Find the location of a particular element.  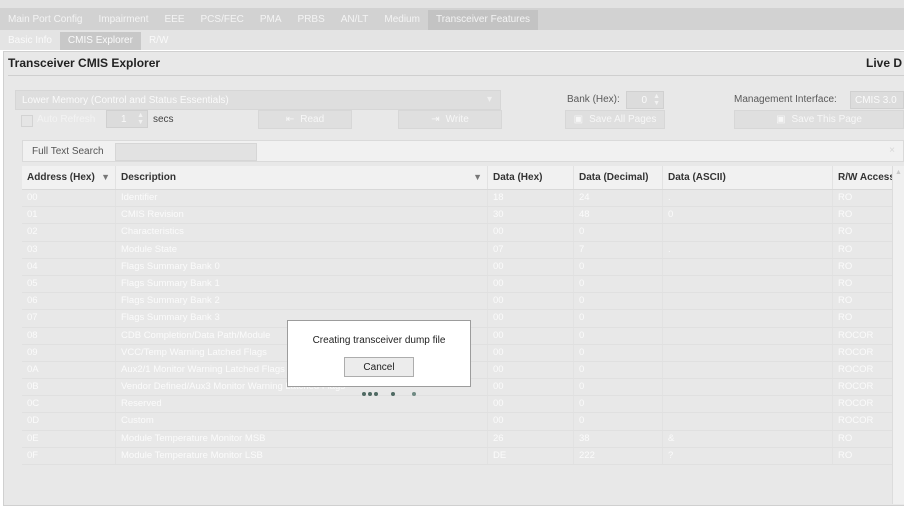

tab-eee: EEE is located at coordinates (175, 20).